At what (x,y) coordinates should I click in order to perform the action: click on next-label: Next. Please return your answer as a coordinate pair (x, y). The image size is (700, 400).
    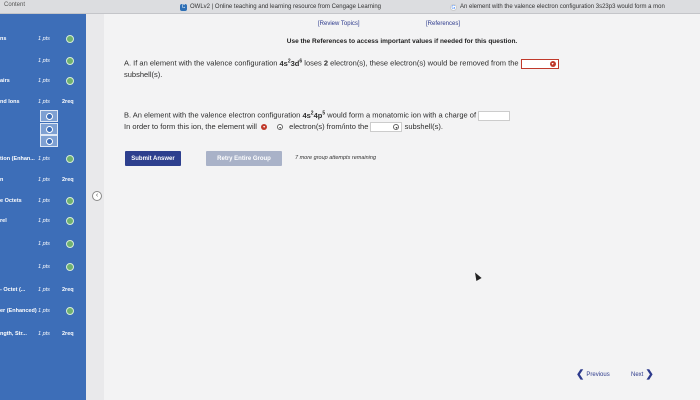
    Looking at the image, I should click on (637, 374).